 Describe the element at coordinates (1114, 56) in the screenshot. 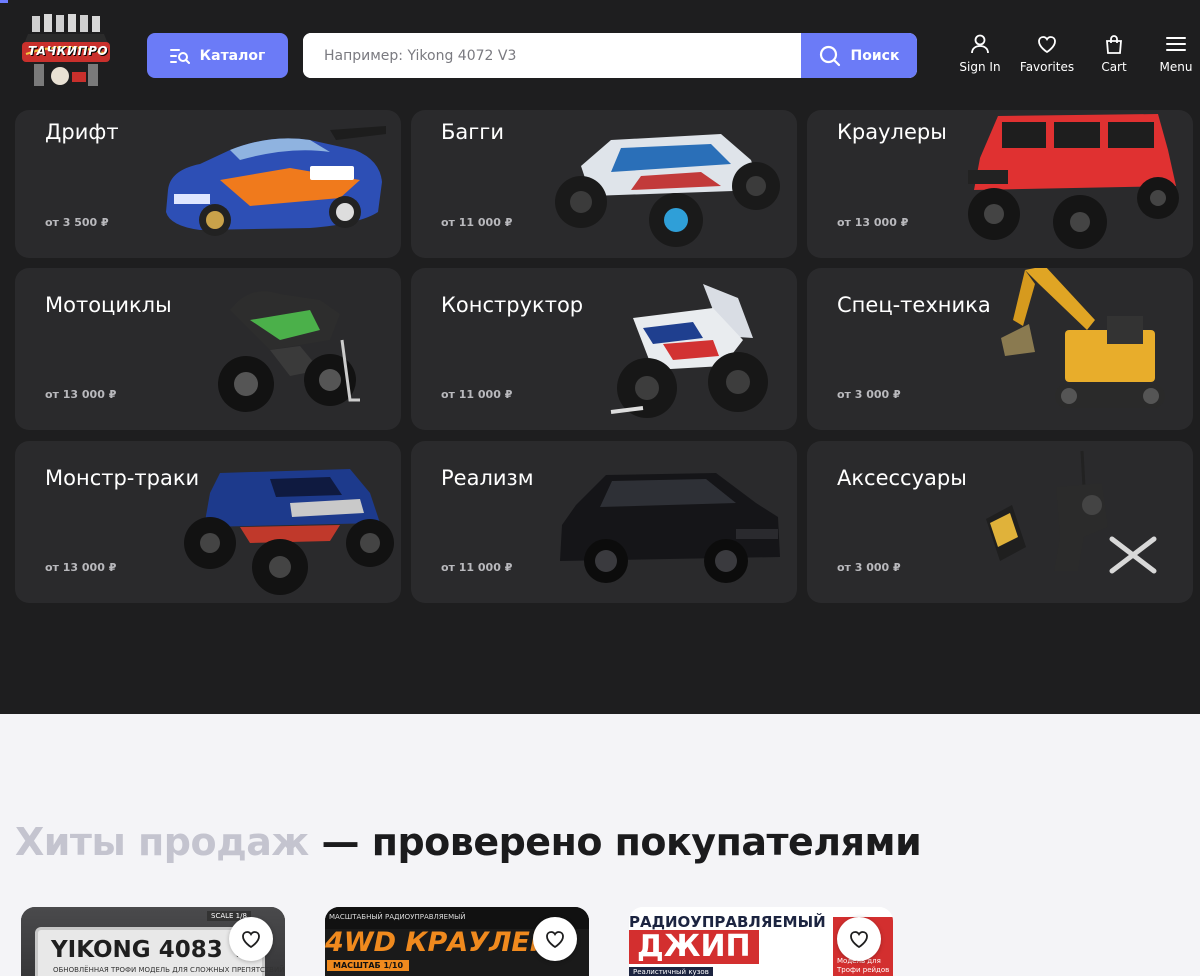

I see `nav-cart: Cart` at that location.